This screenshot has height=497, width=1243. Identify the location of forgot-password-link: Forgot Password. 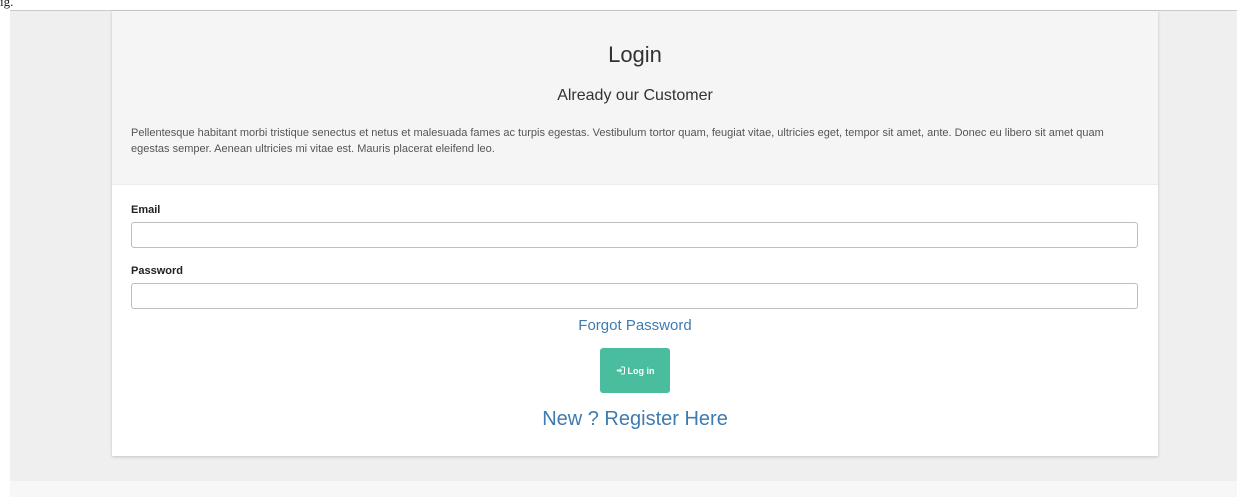
(635, 325).